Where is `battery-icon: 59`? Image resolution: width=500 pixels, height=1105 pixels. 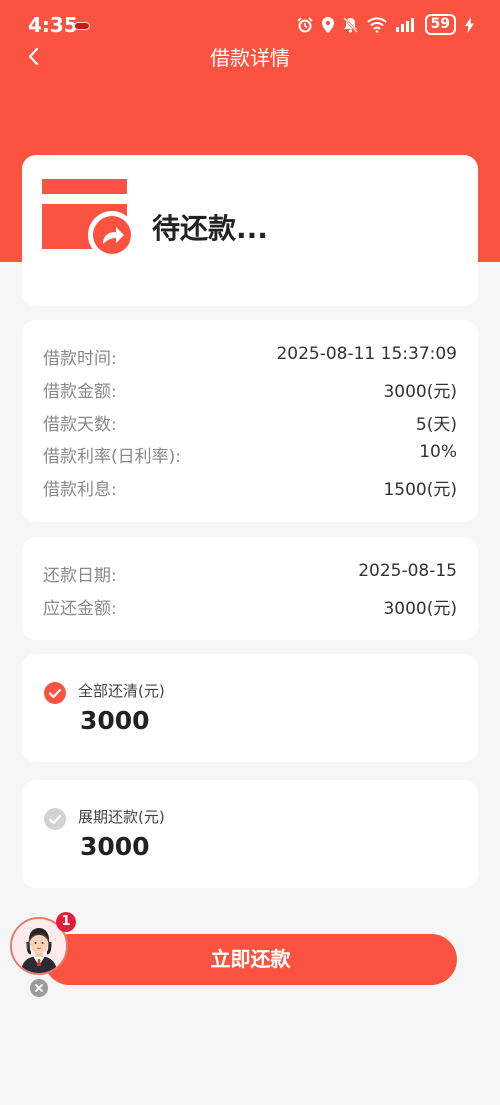
battery-icon: 59 is located at coordinates (440, 24).